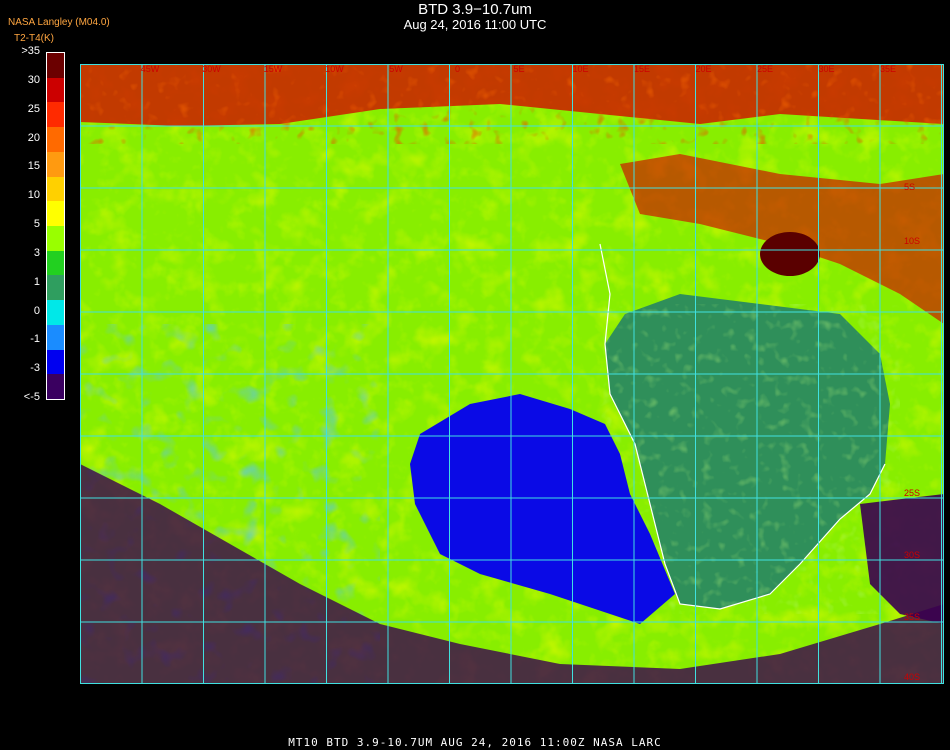 The image size is (950, 750). Describe the element at coordinates (826, 69) in the screenshot. I see `longitude-label: 30E` at that location.